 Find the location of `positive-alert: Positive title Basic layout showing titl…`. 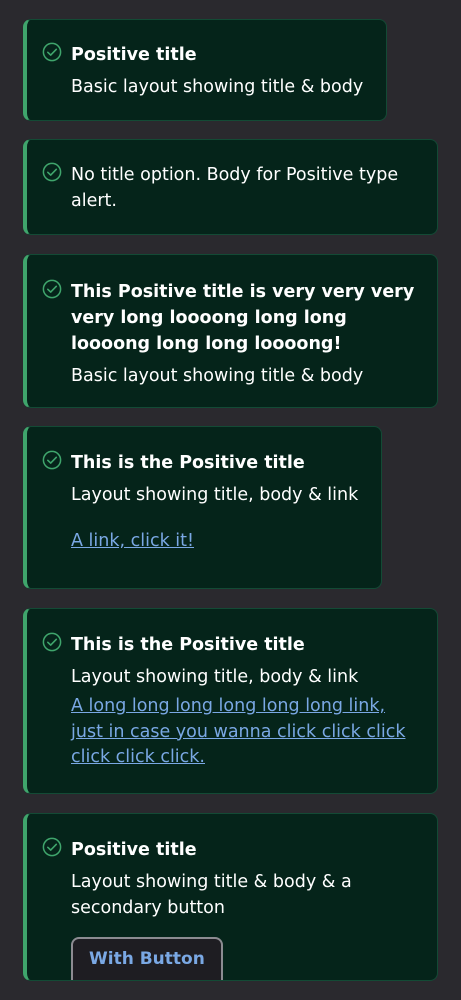

positive-alert: Positive title Basic layout showing titl… is located at coordinates (205, 70).